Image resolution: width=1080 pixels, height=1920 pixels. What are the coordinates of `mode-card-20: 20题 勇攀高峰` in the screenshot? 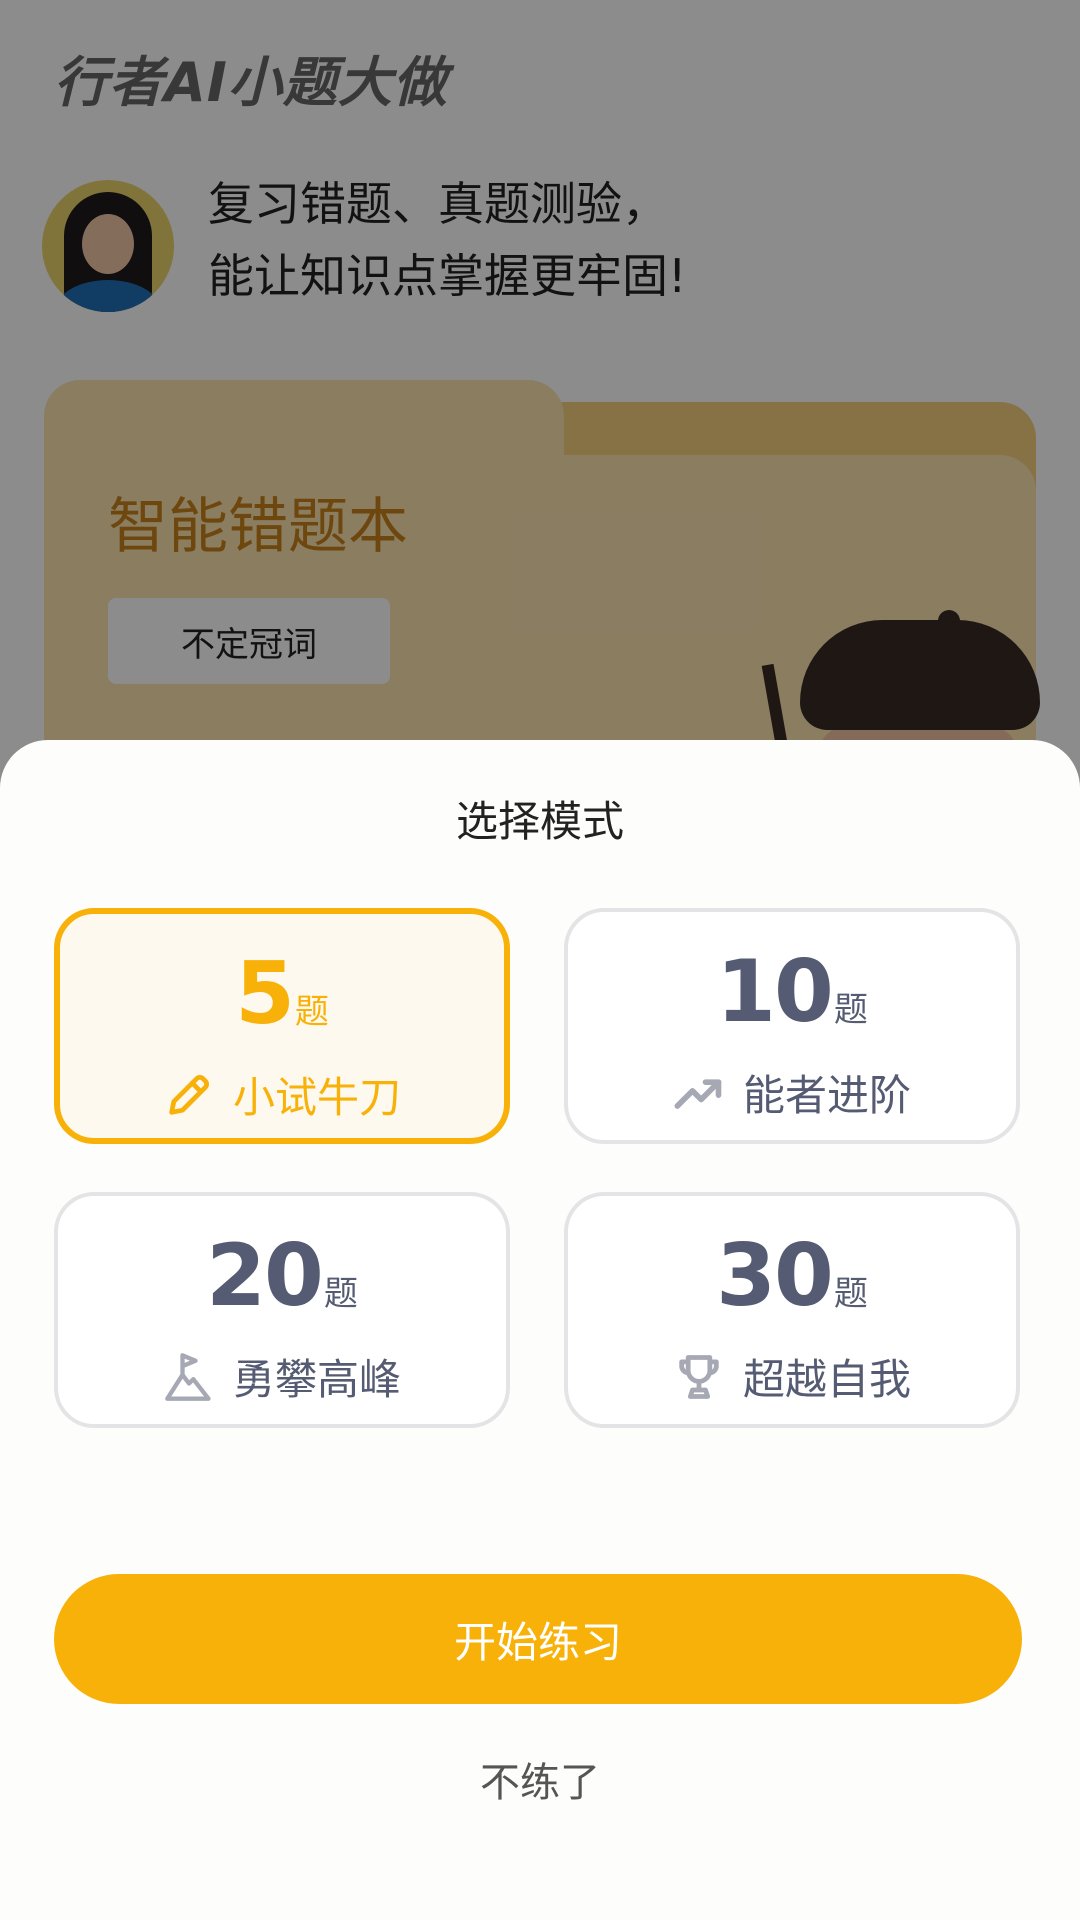 It's located at (282, 1310).